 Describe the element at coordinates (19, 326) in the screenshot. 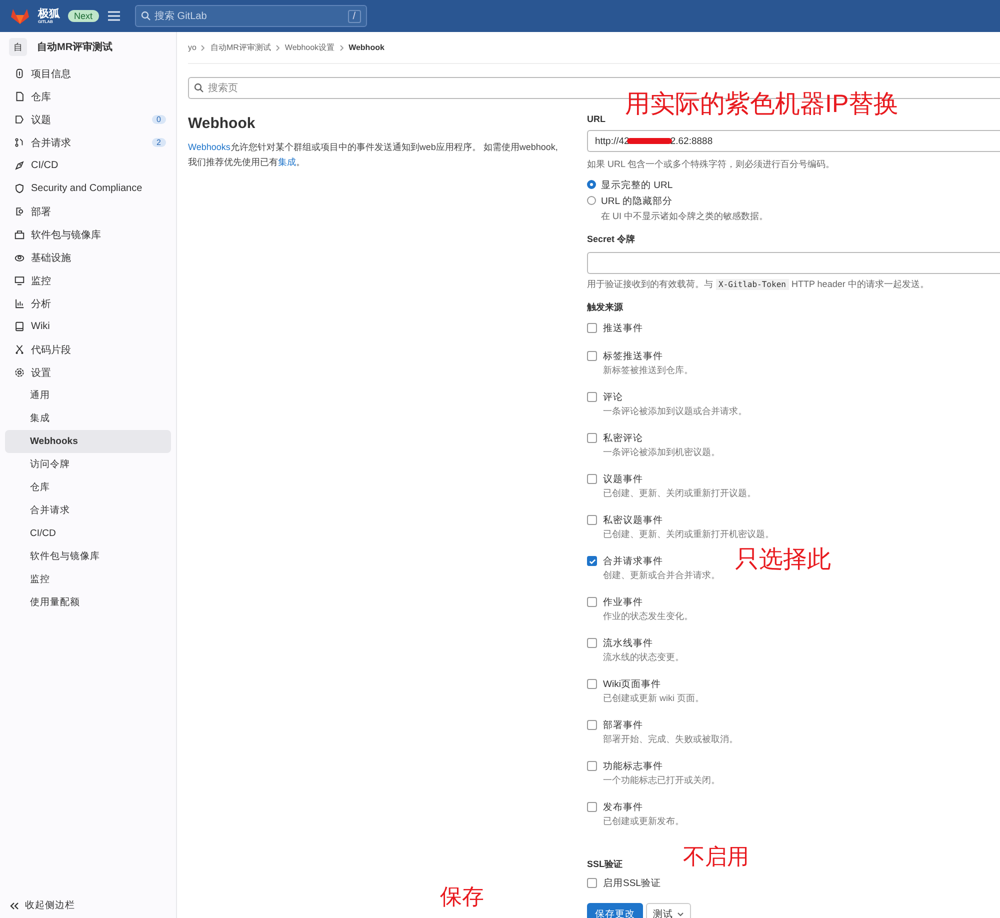

I see `book-icon` at that location.